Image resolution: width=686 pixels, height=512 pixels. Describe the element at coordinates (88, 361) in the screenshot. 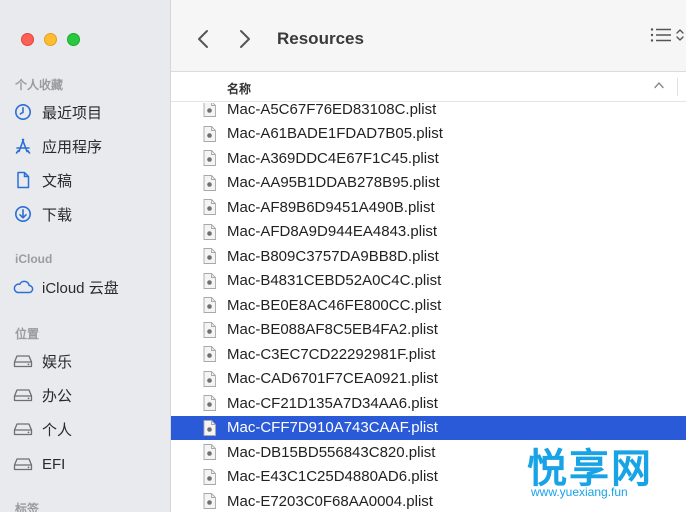

I see `sidebar-item-location-entertainment: 娱乐` at that location.